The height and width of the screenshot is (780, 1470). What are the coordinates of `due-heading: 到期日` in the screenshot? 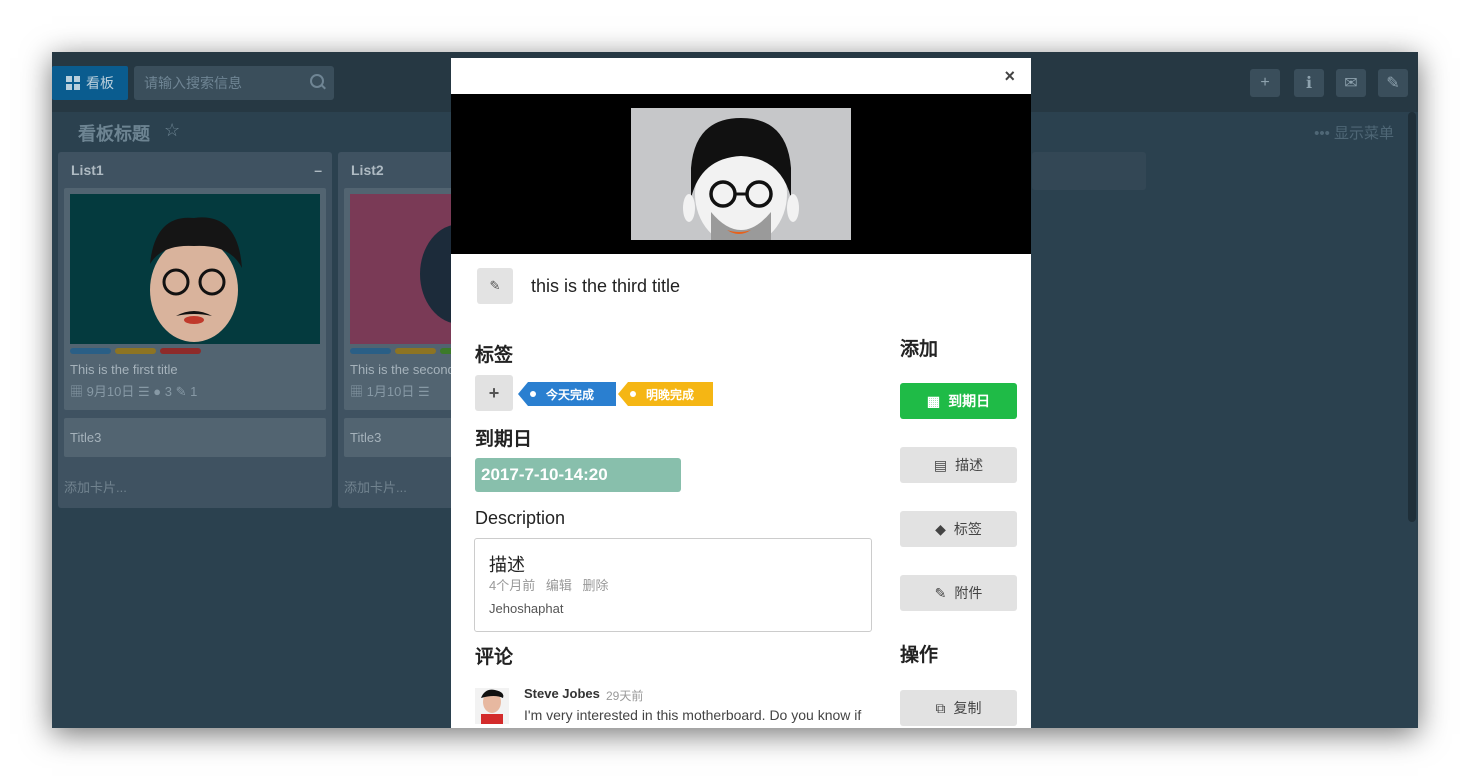 It's located at (504, 439).